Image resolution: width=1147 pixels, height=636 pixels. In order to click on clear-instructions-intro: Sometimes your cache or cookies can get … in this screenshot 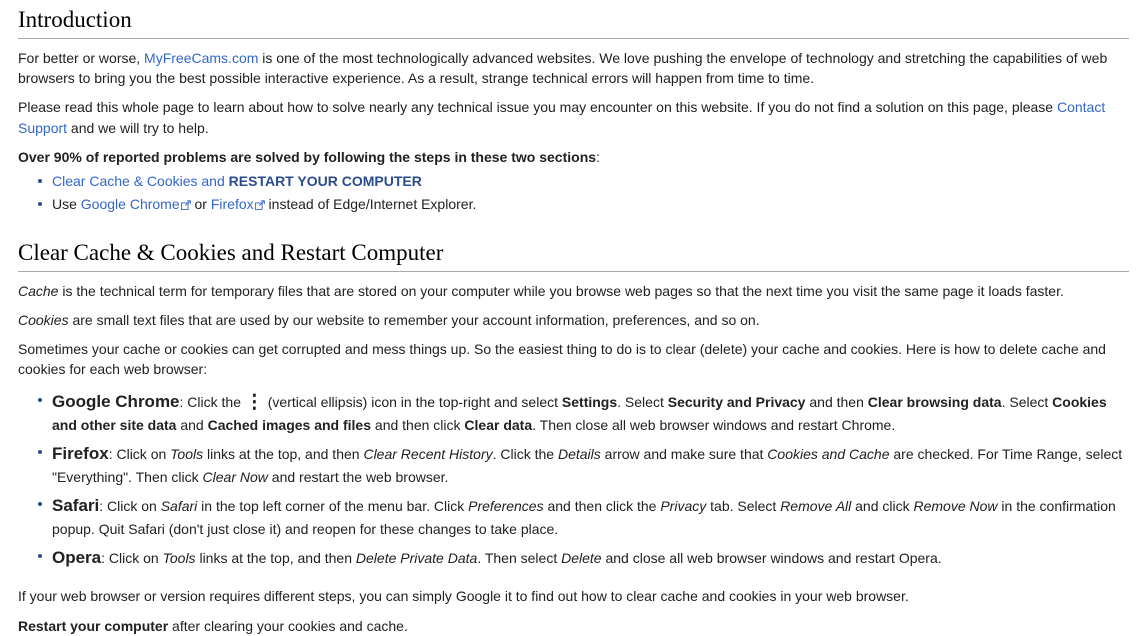, I will do `click(562, 359)`.